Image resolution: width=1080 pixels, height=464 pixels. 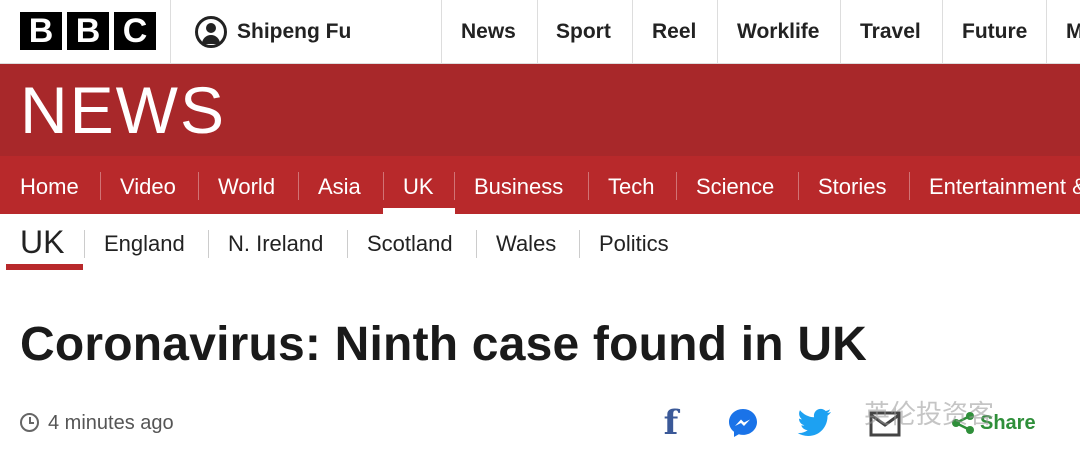 I want to click on clock-icon, so click(x=29, y=422).